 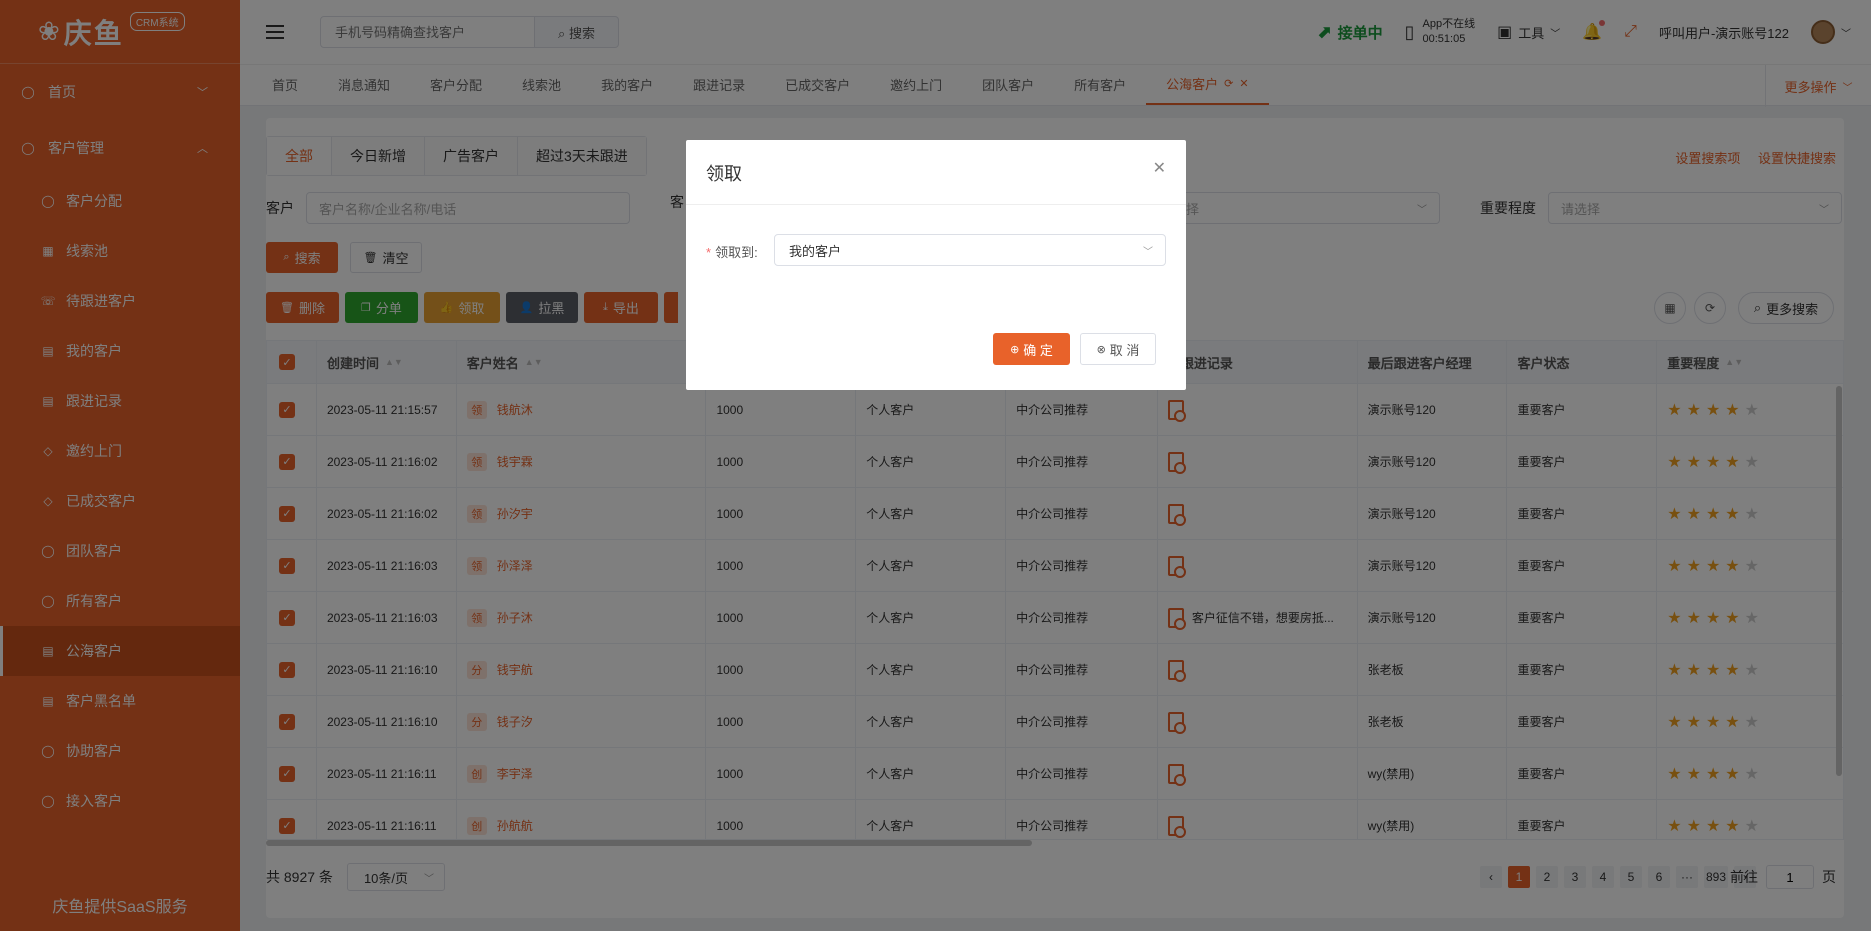 I want to click on check-circle-icon: ⊕, so click(x=1015, y=349).